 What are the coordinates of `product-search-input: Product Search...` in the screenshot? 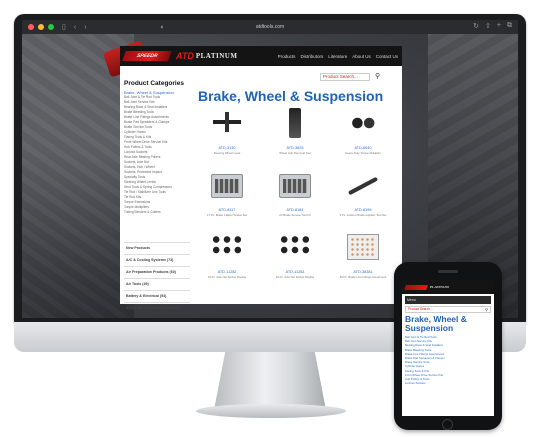 It's located at (345, 77).